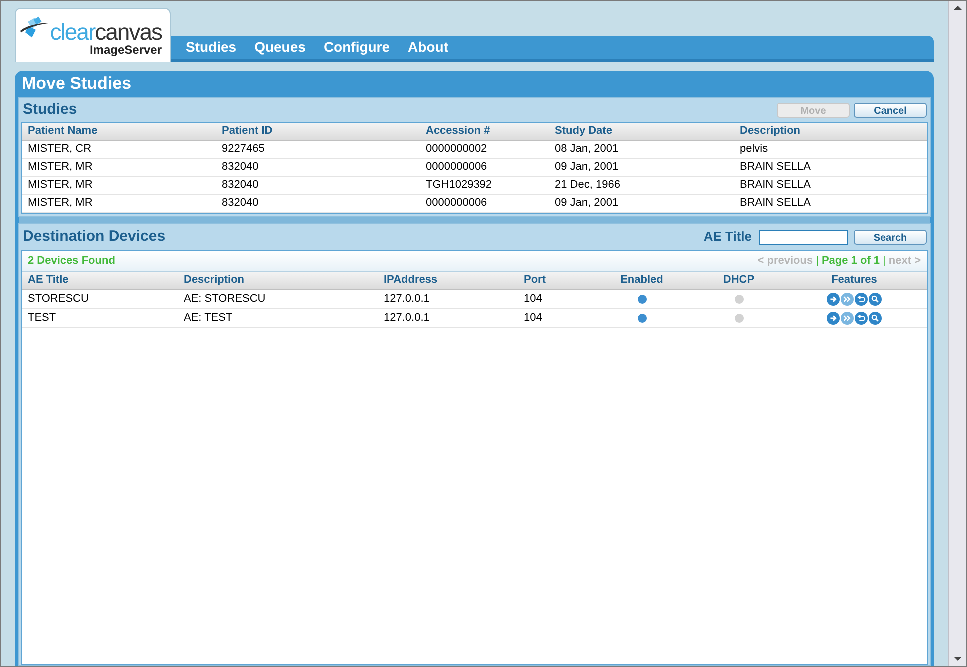  What do you see at coordinates (457, 150) in the screenshot?
I see `table-cell-text: 0000000002` at bounding box center [457, 150].